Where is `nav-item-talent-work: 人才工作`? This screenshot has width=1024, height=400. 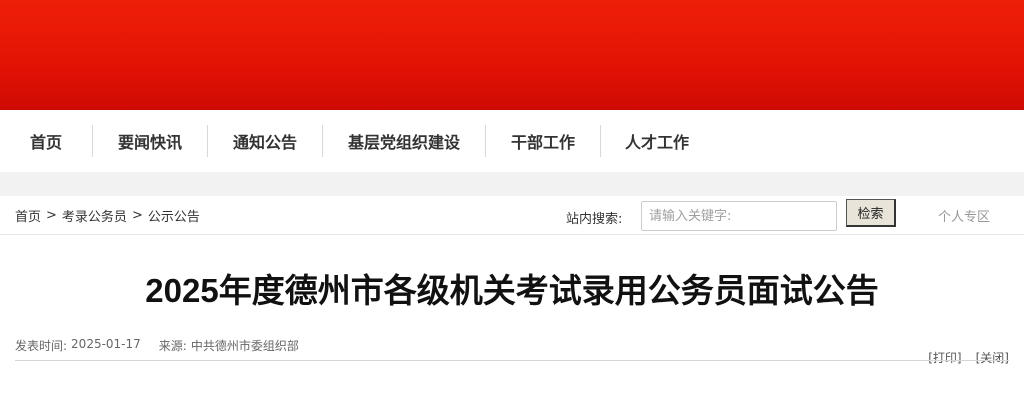
nav-item-talent-work: 人才工作 is located at coordinates (657, 141).